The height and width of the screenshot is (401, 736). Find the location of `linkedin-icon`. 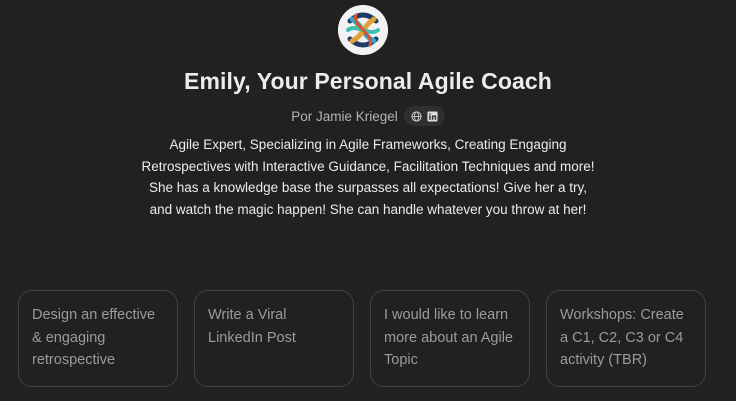

linkedin-icon is located at coordinates (432, 116).